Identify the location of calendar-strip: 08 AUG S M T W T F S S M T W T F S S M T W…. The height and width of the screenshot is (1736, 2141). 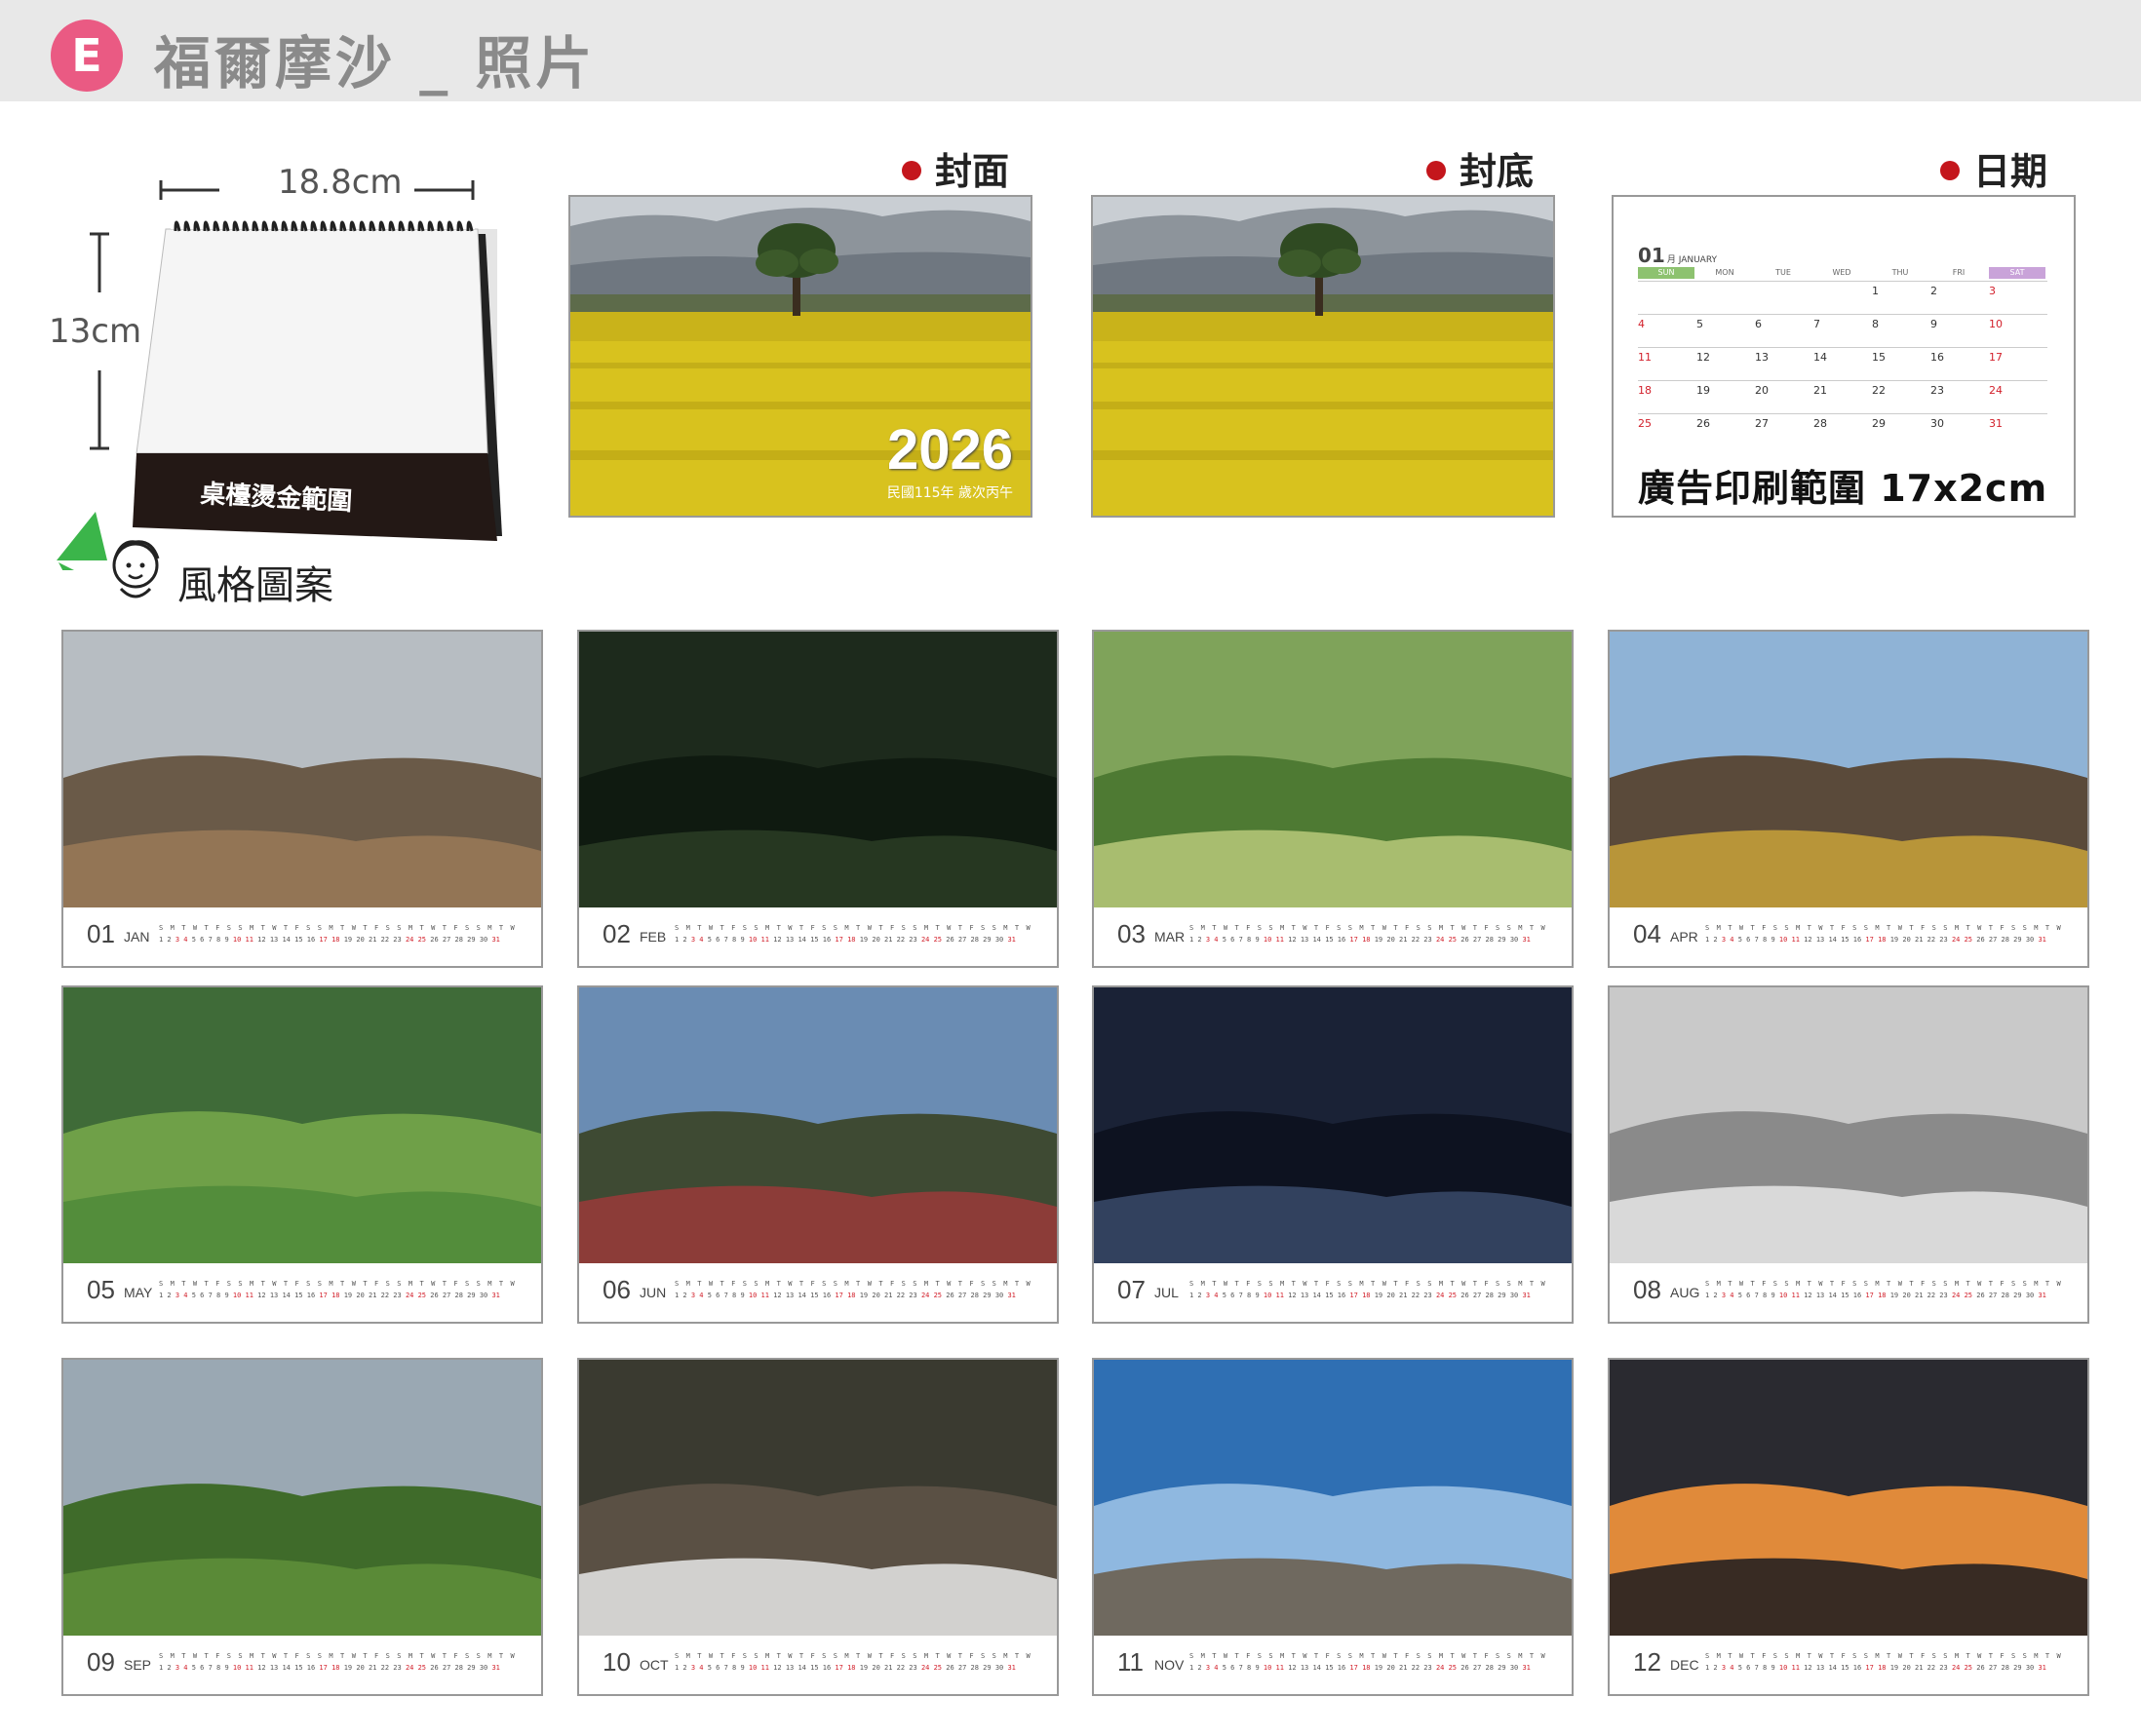
(1848, 1292).